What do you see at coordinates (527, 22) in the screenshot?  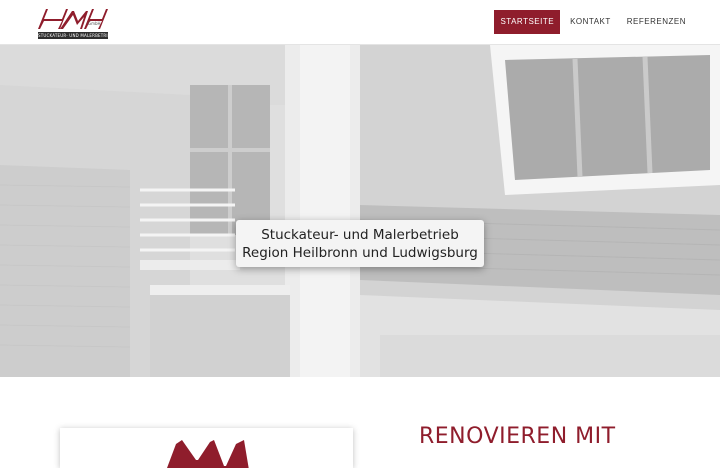 I see `nav-item-startseite: STARTSEITE` at bounding box center [527, 22].